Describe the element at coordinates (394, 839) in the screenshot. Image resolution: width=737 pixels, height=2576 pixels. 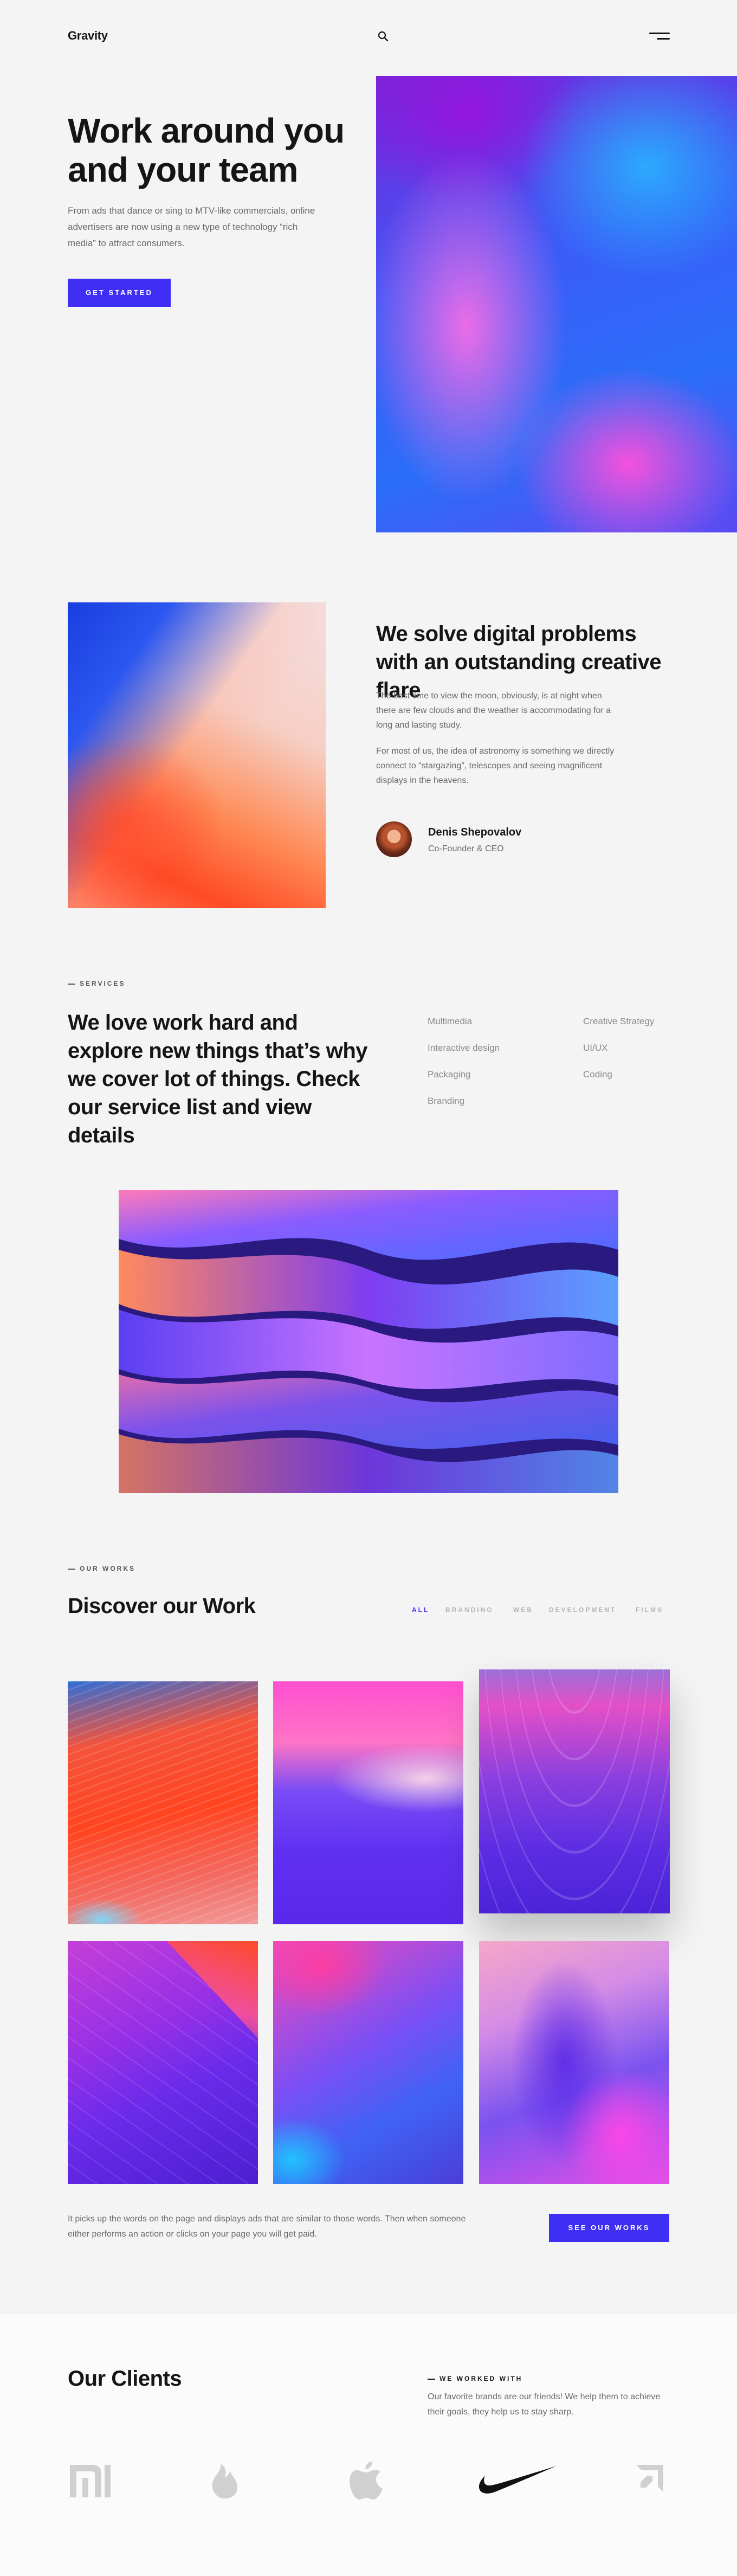
I see `avatar` at that location.